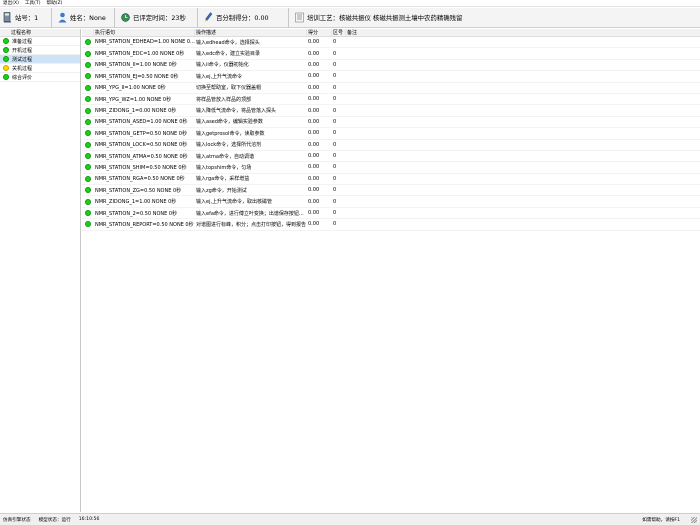 The width and height of the screenshot is (700, 525). I want to click on score-label: 百分制得分：0.00, so click(242, 18).